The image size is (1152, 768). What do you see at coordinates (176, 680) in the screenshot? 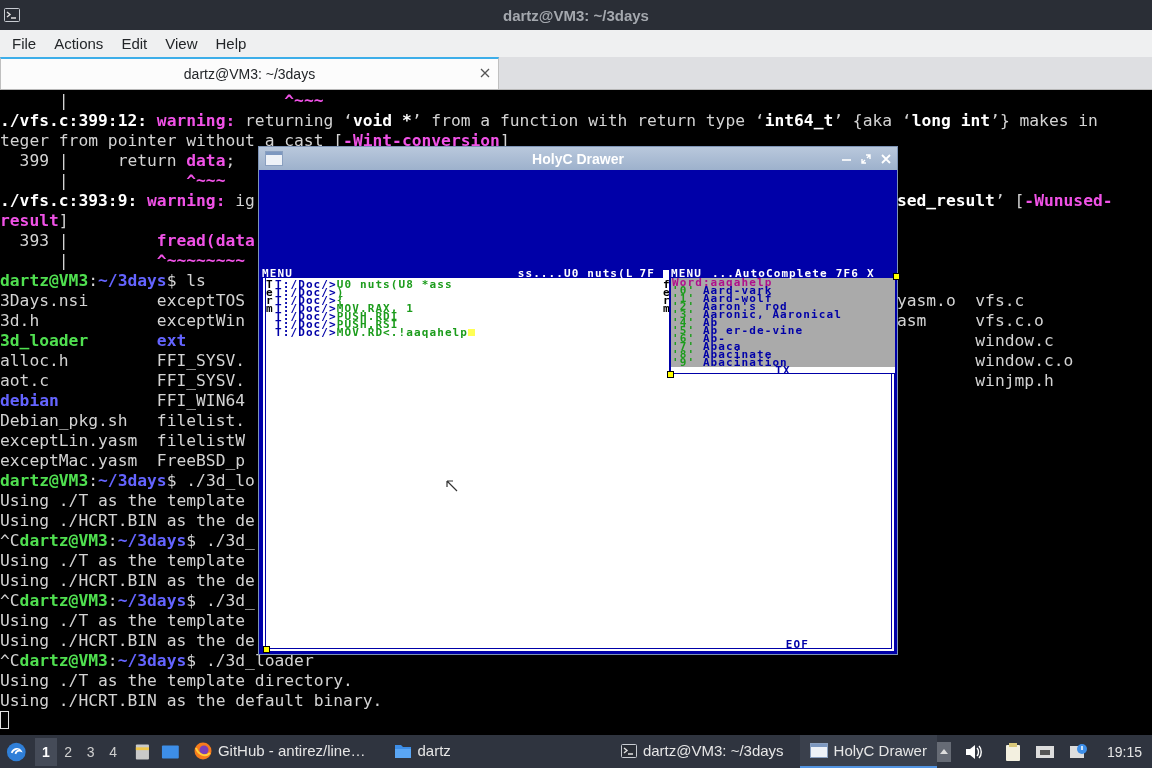
I see `terminal-text: Using ./T as the template directory.` at bounding box center [176, 680].